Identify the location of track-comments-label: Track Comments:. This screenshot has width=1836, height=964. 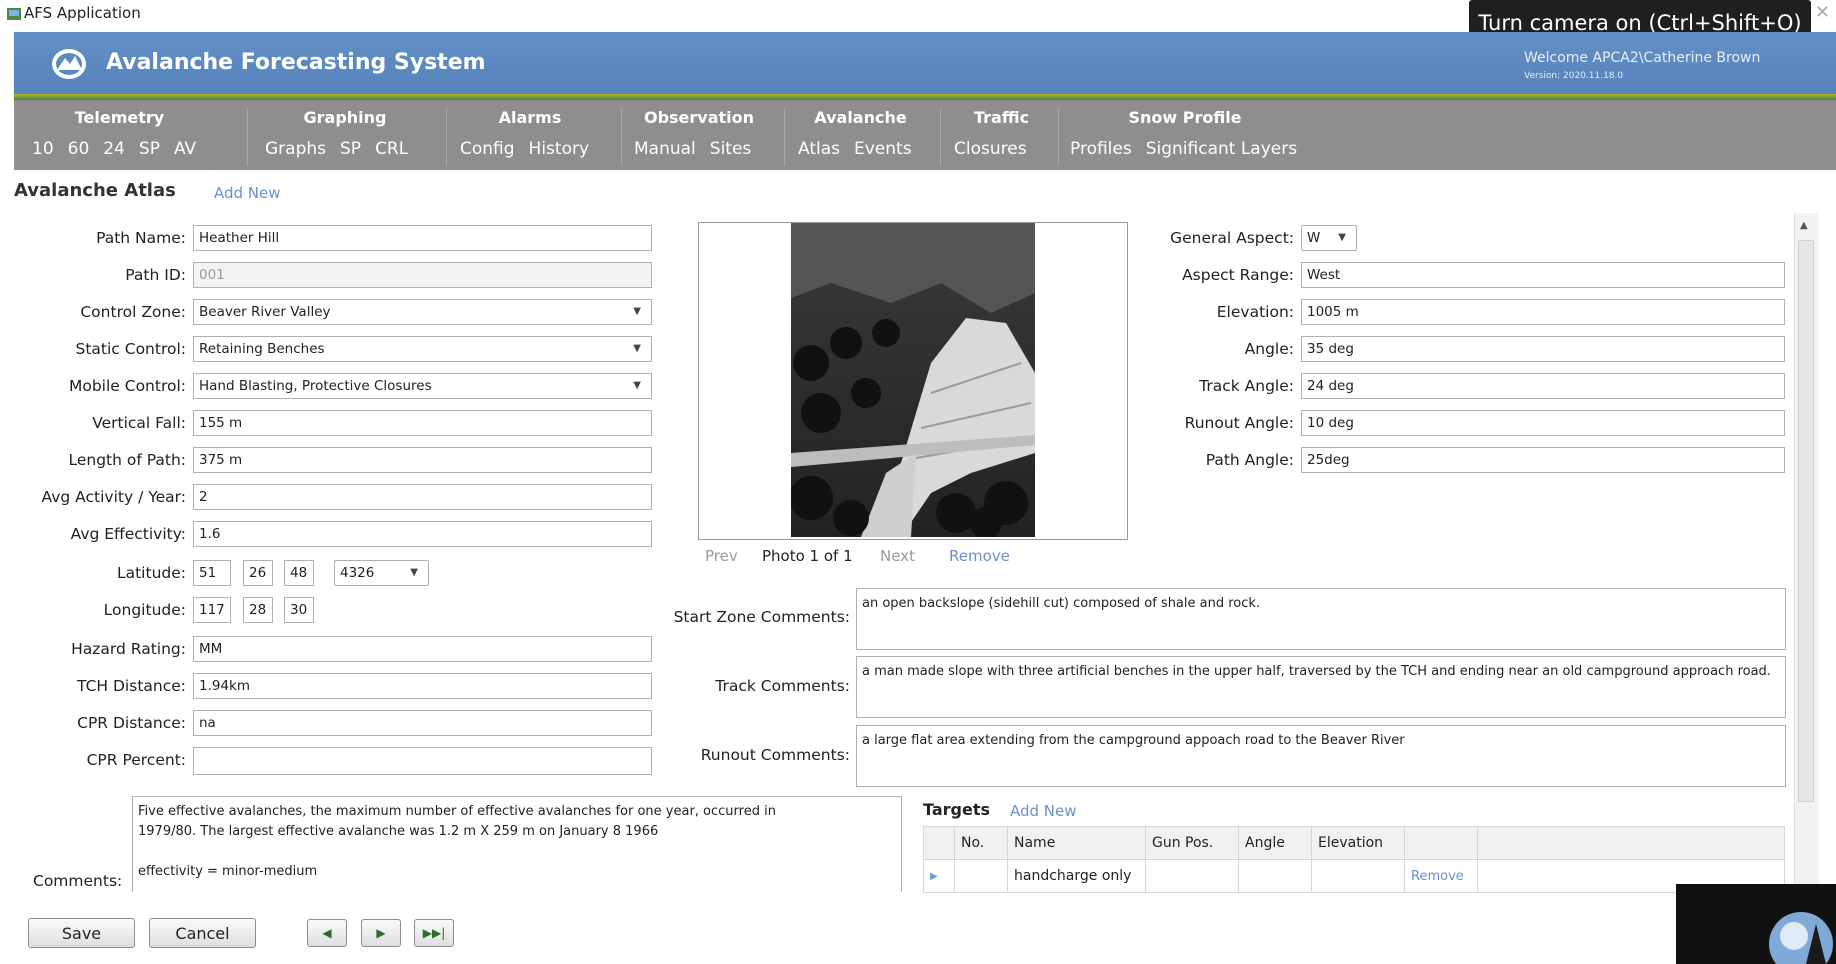
(782, 686).